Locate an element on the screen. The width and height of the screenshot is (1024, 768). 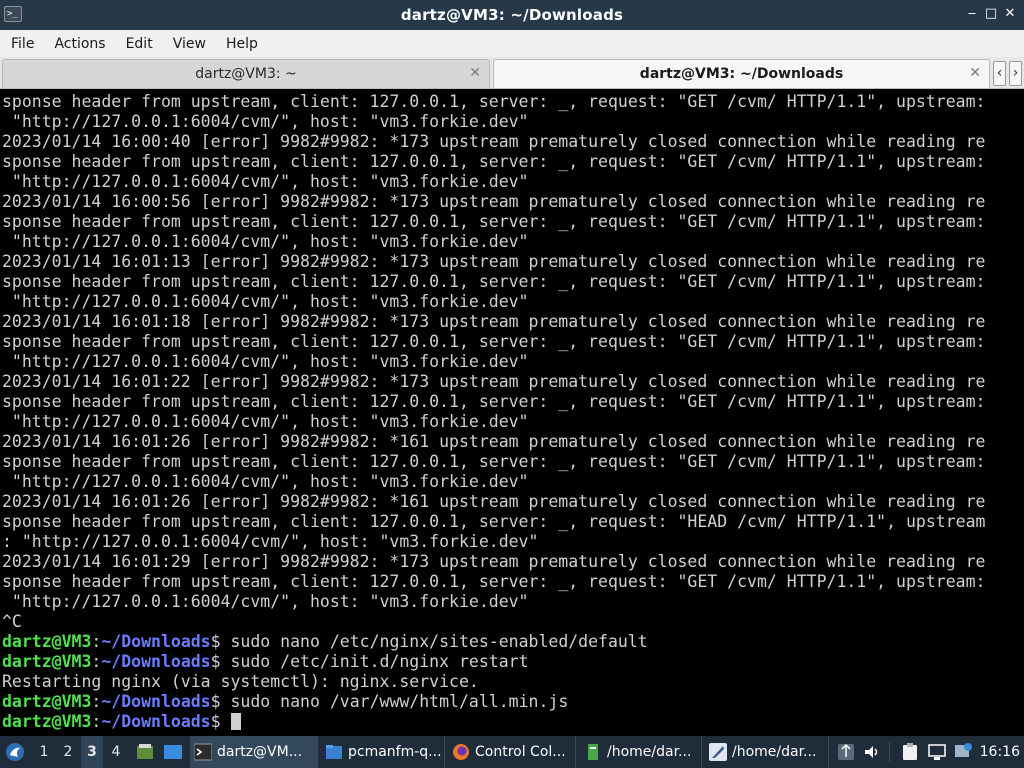
show-desktop-button is located at coordinates (173, 752).